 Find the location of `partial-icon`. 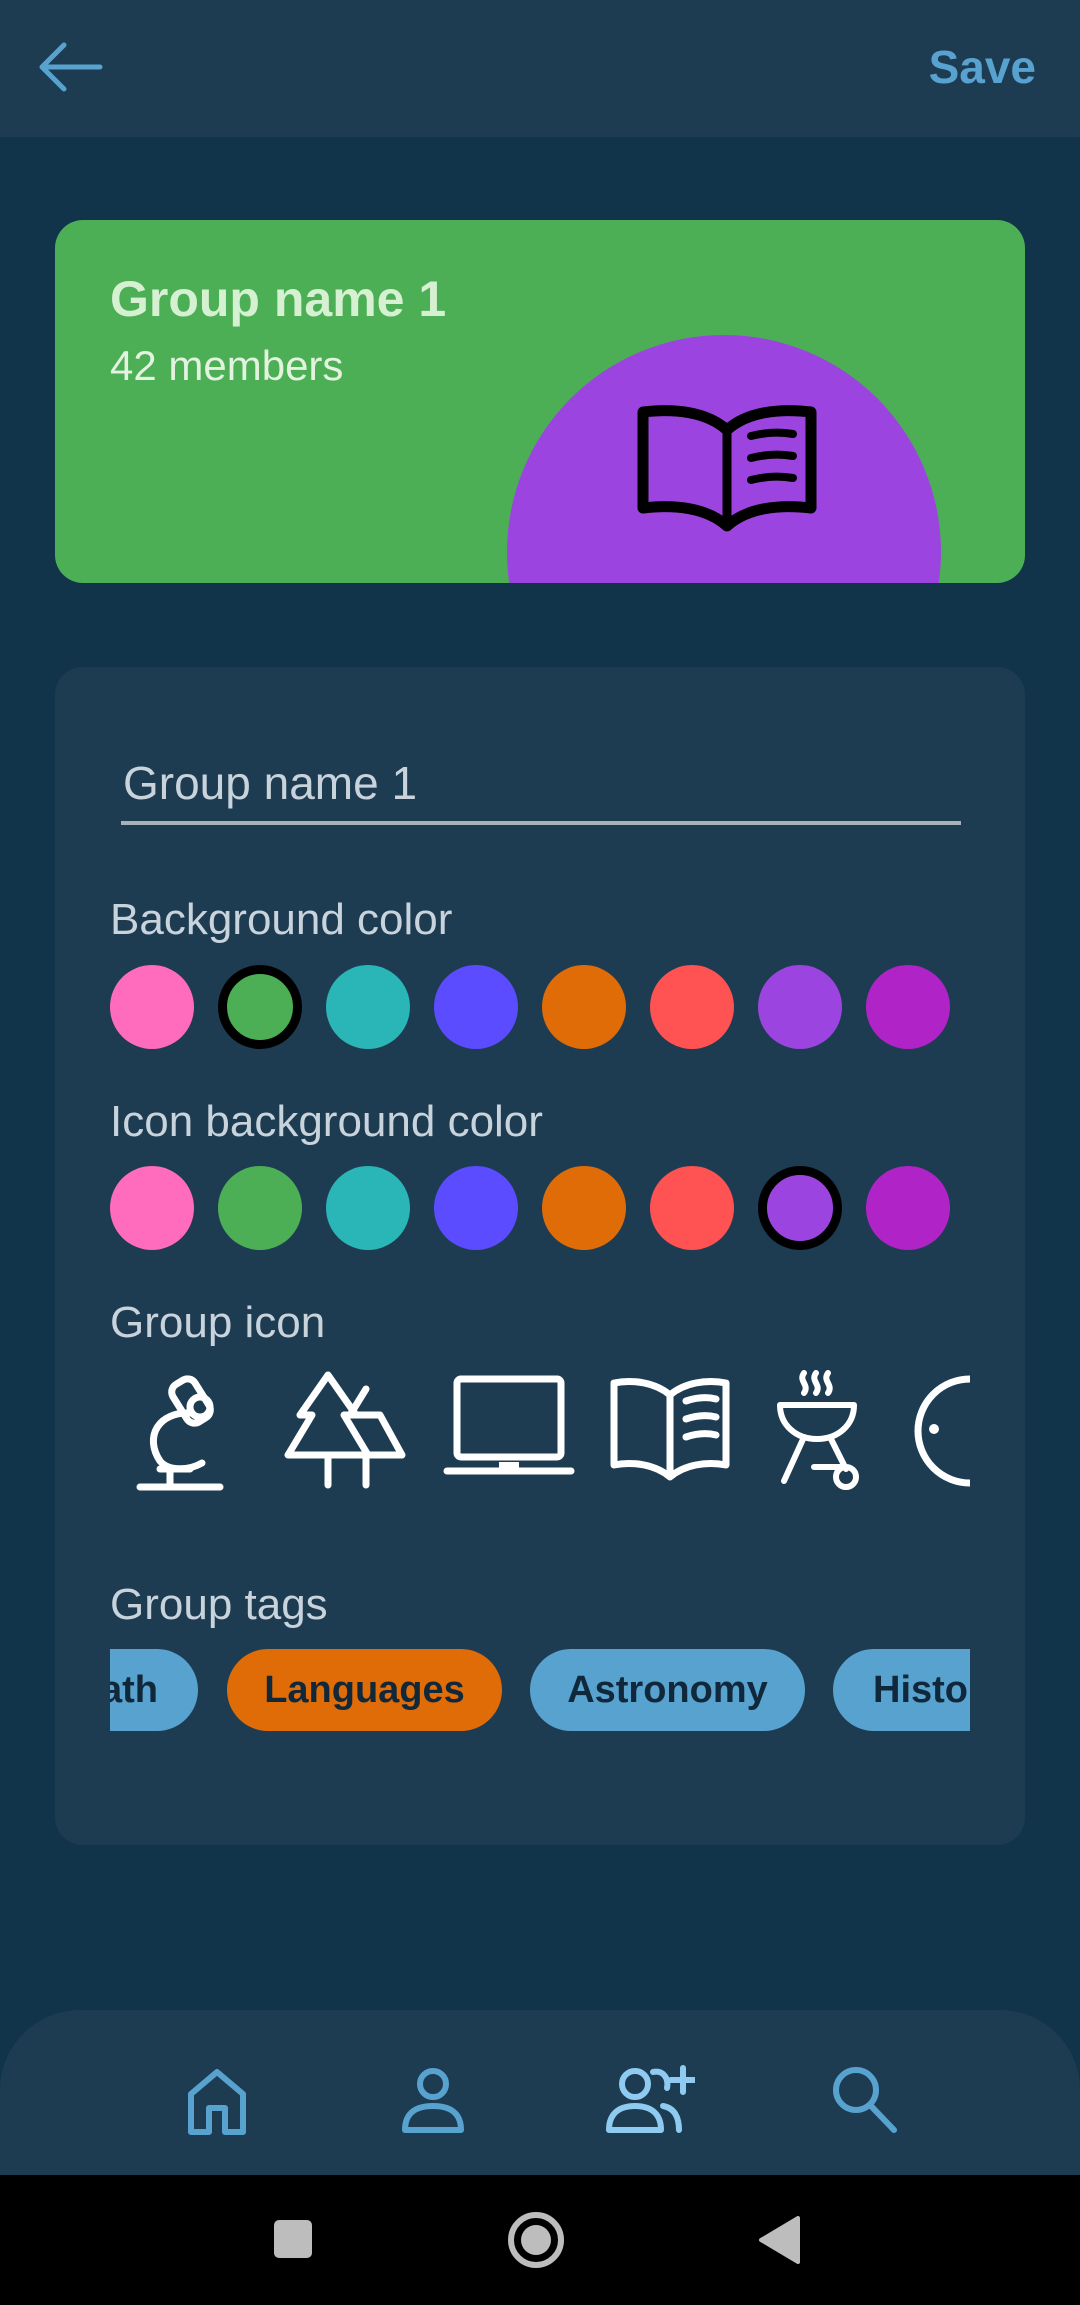

partial-icon is located at coordinates (940, 1432).